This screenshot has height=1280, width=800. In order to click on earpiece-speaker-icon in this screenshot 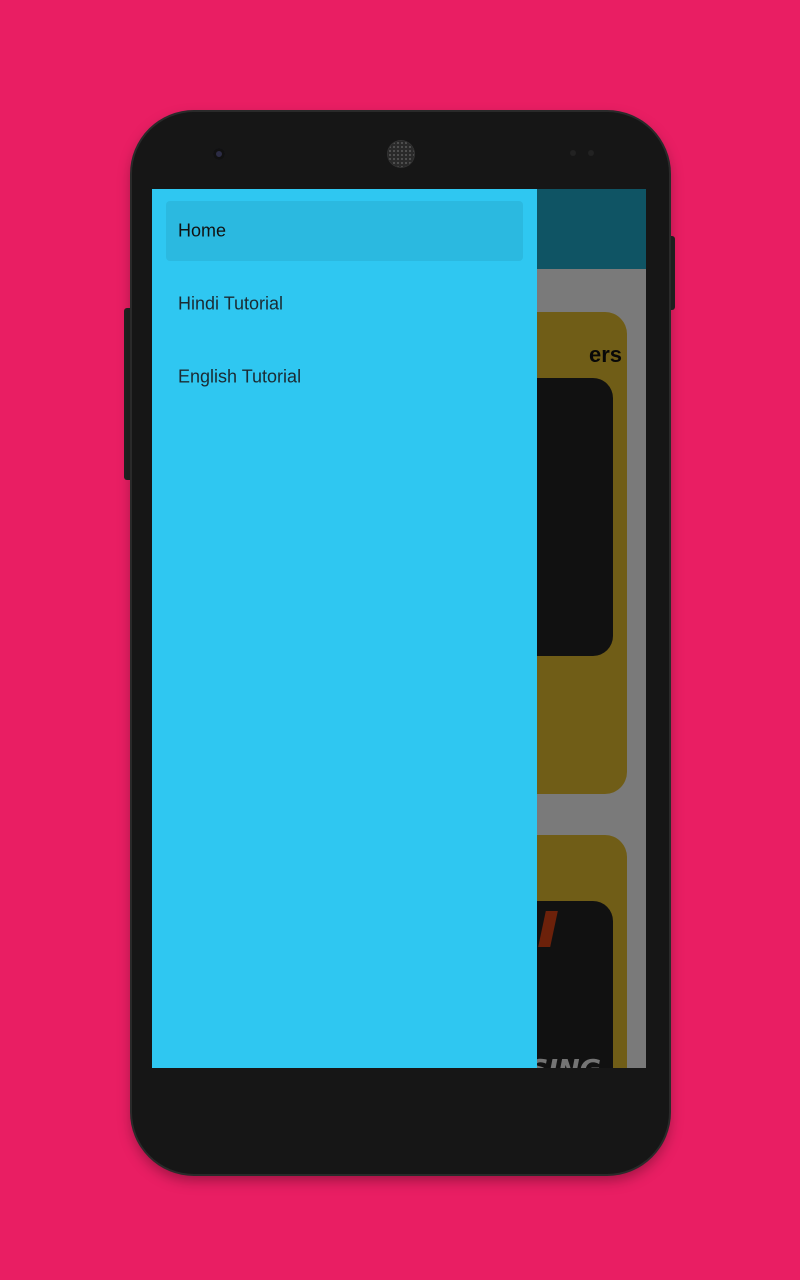, I will do `click(401, 154)`.